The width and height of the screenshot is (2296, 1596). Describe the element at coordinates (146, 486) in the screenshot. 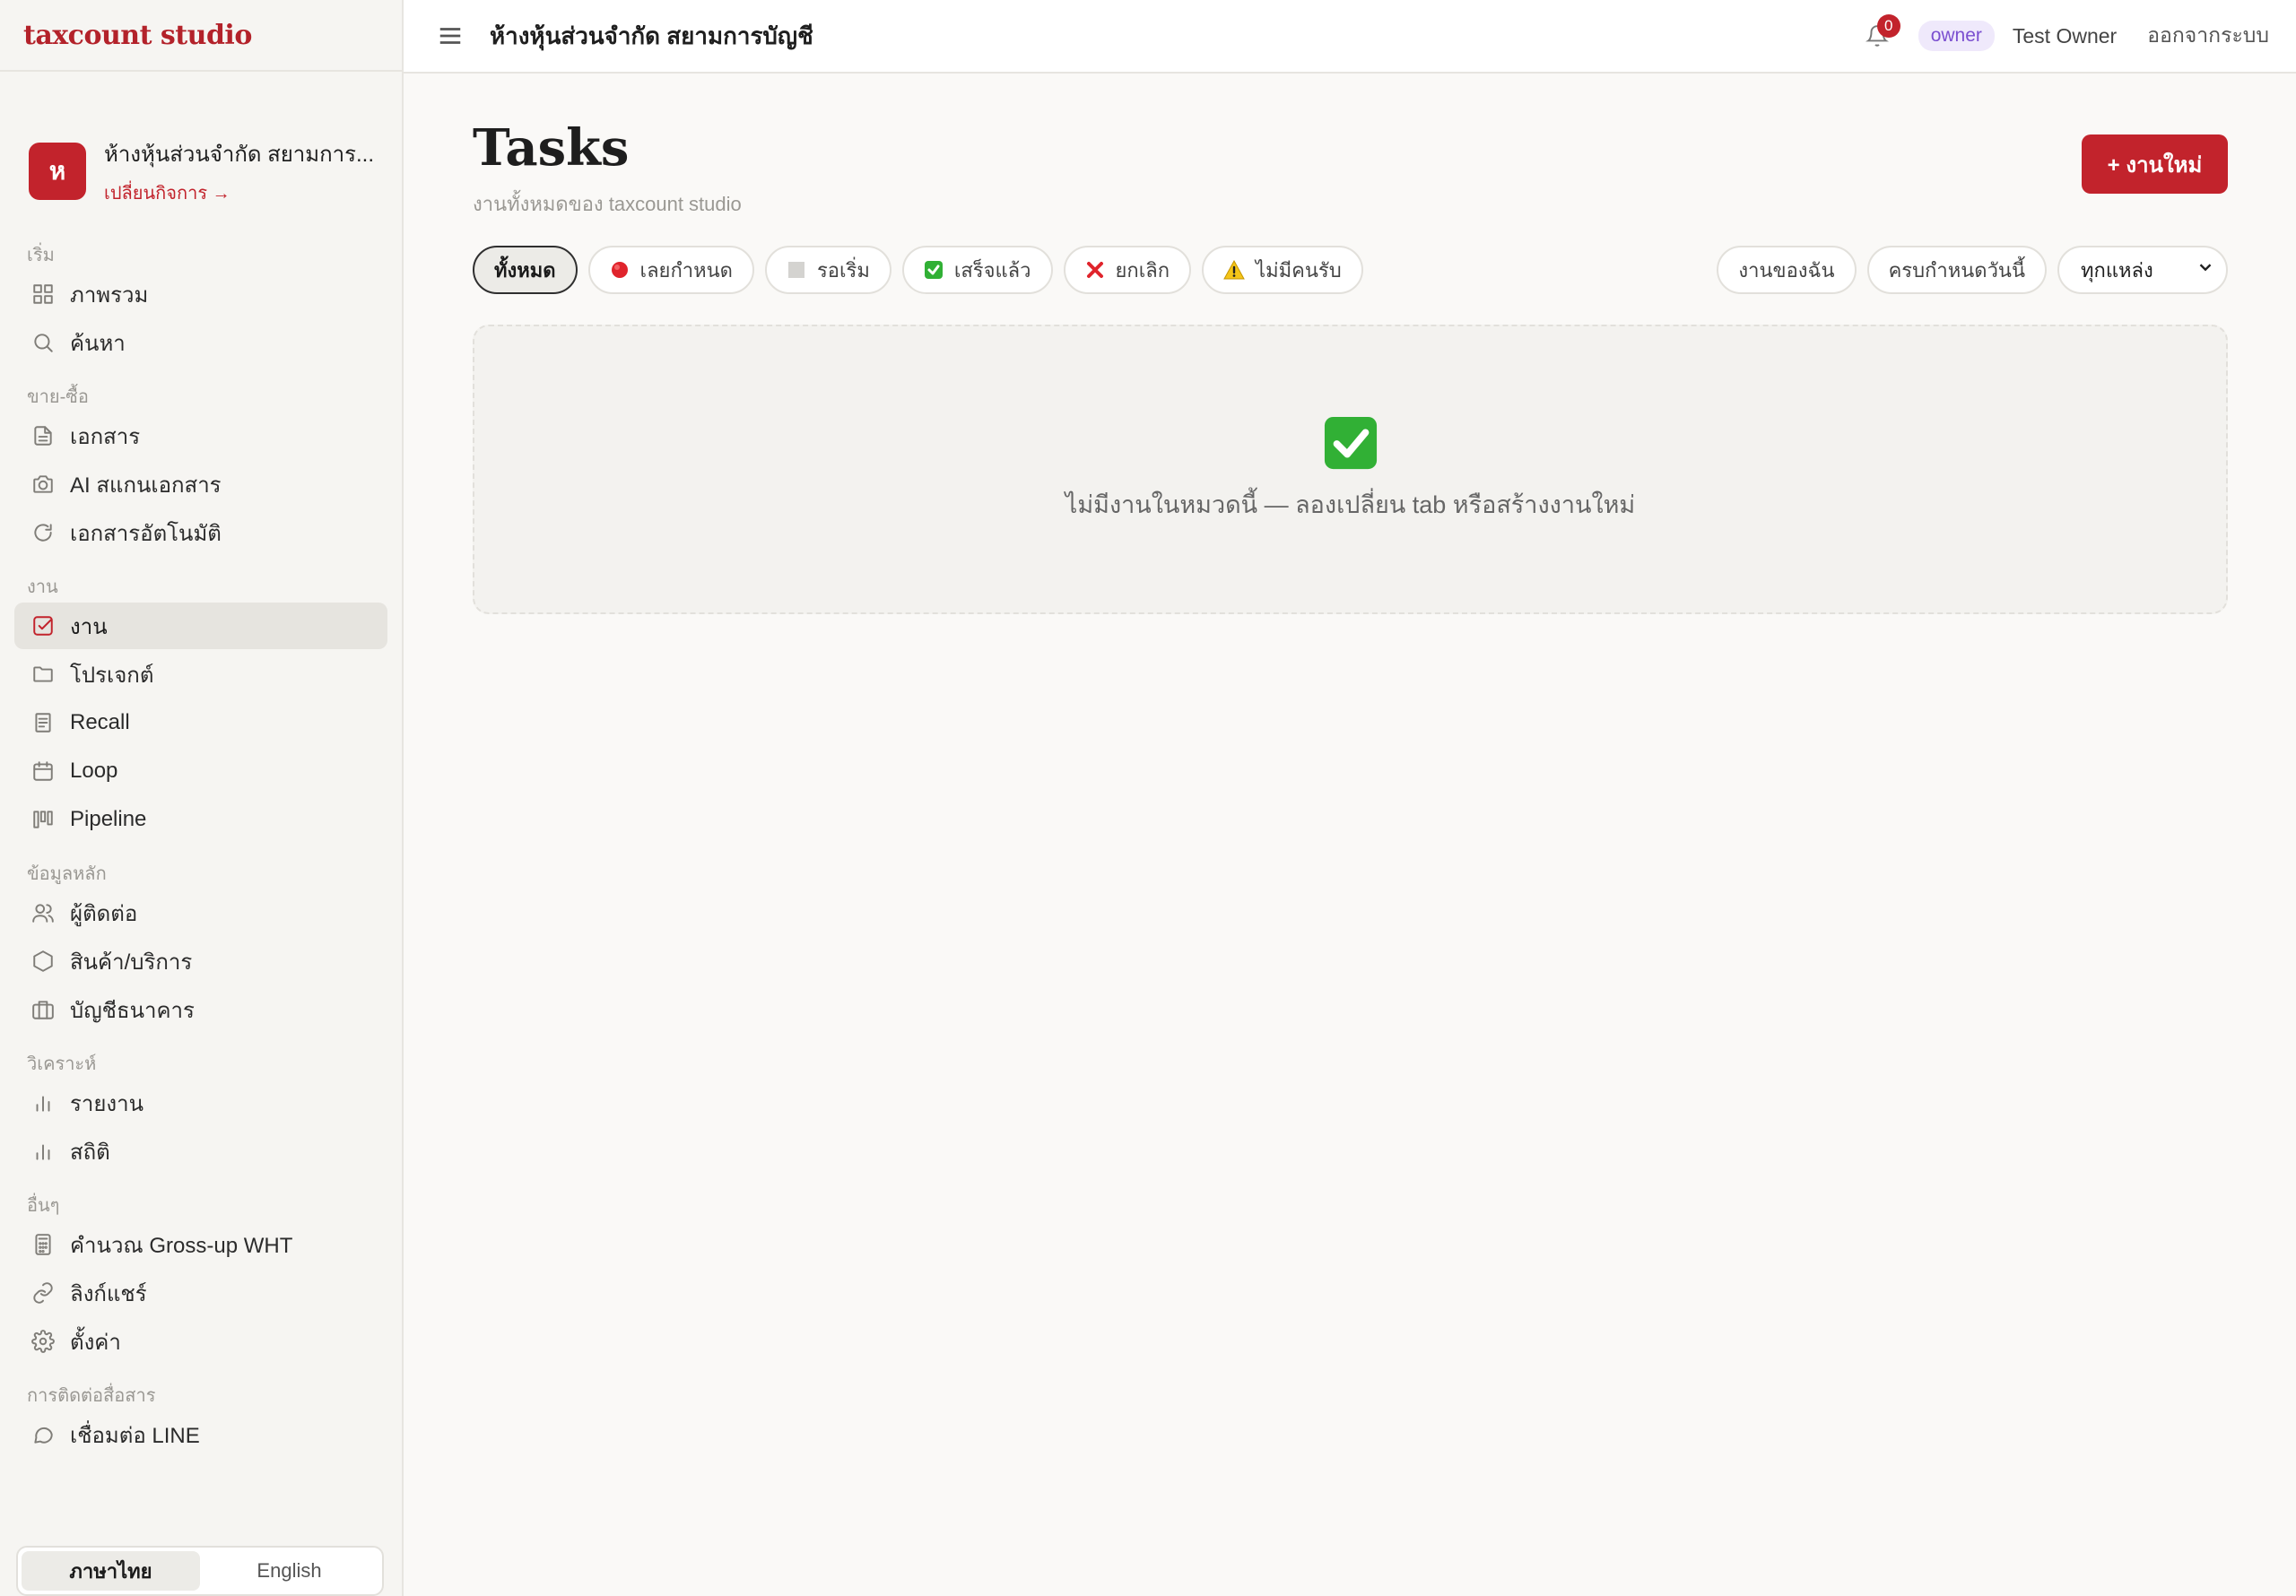

I see `sidebar-item-label: AI สแกนเอกสาร` at that location.